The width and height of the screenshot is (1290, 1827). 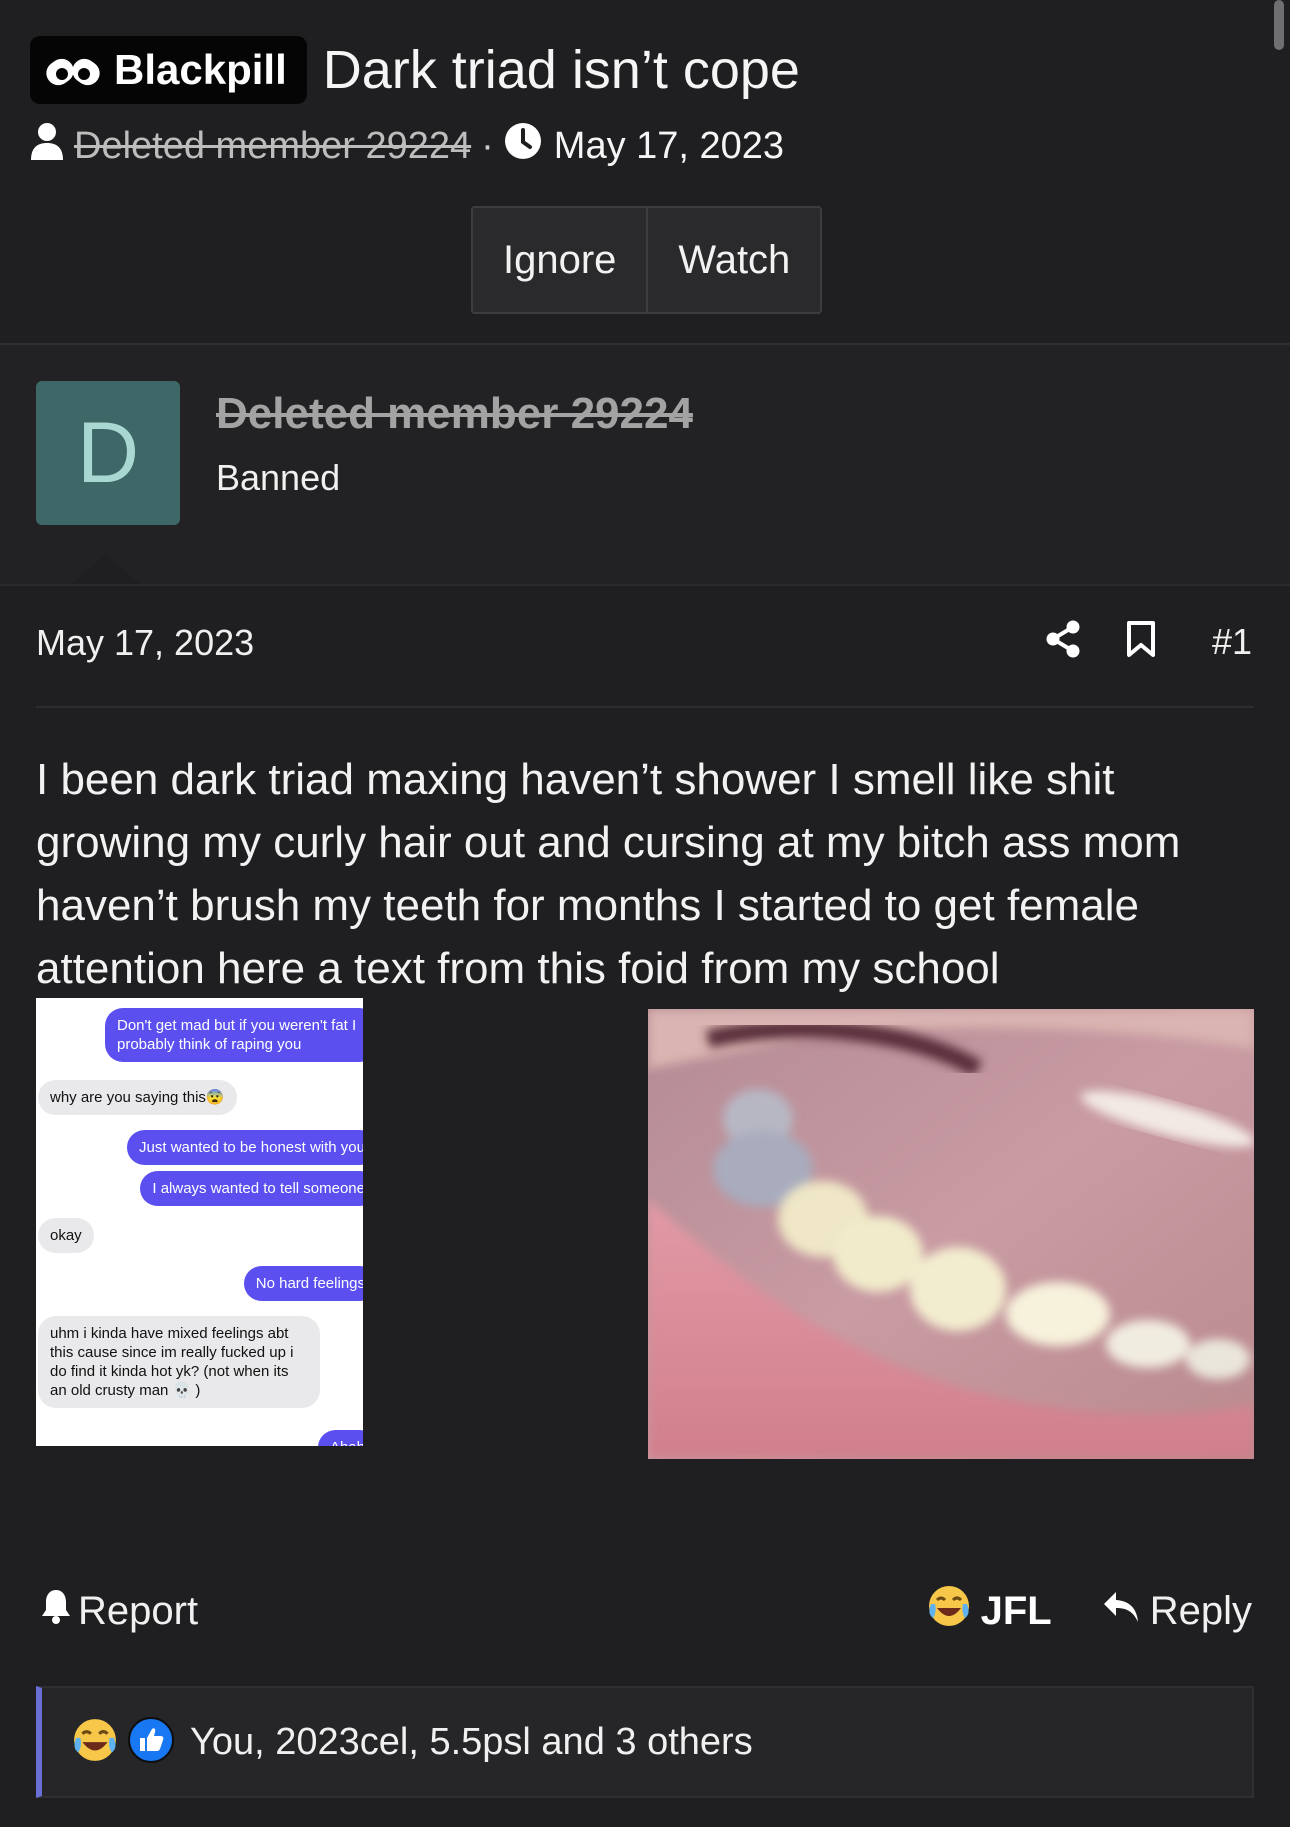 What do you see at coordinates (1121, 1611) in the screenshot?
I see `reply-arrow-icon` at bounding box center [1121, 1611].